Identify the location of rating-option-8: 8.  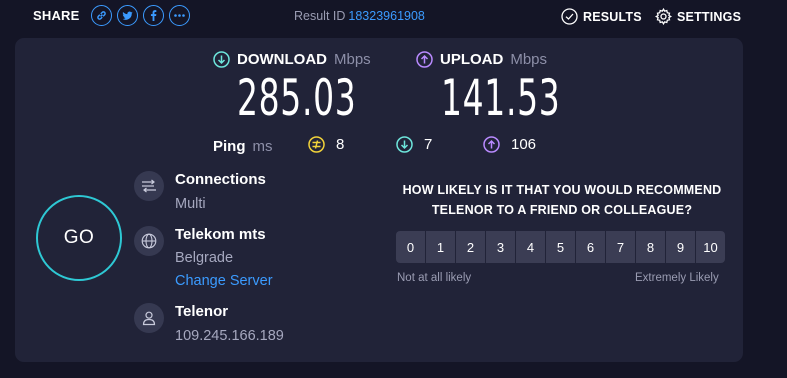
(650, 247).